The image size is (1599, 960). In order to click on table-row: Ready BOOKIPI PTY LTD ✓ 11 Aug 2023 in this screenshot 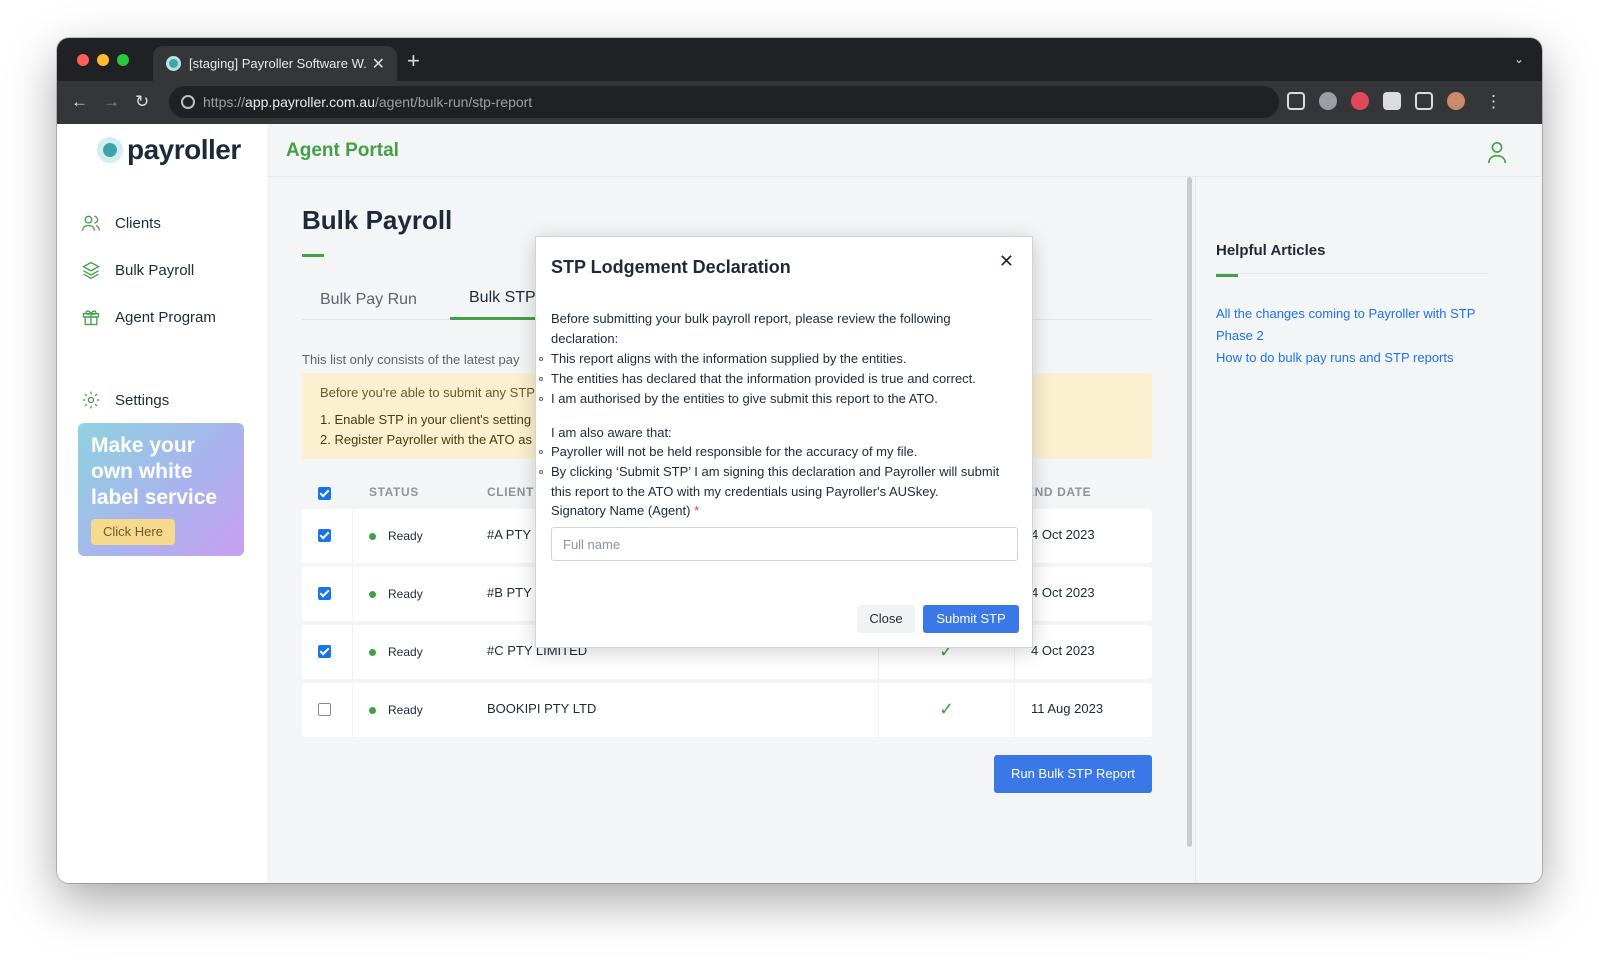, I will do `click(727, 710)`.